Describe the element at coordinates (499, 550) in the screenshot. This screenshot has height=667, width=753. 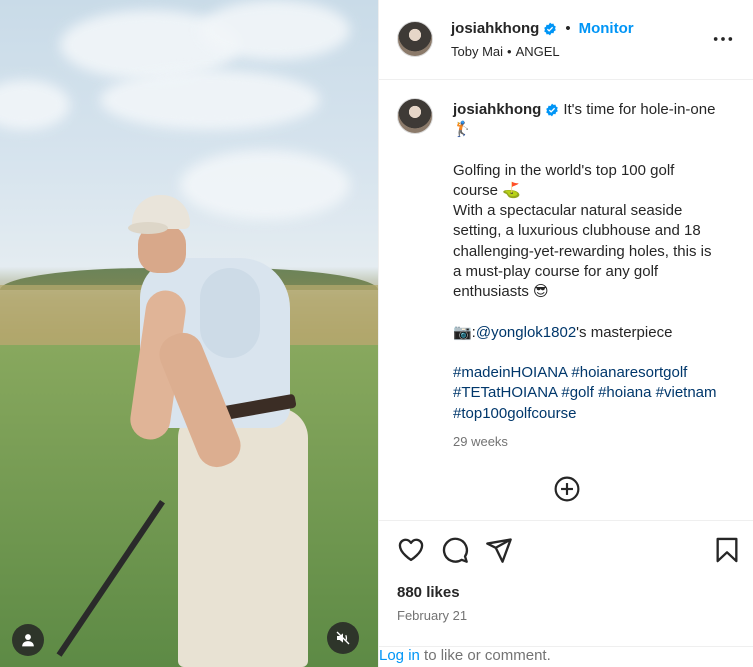
I see `send-icon` at that location.